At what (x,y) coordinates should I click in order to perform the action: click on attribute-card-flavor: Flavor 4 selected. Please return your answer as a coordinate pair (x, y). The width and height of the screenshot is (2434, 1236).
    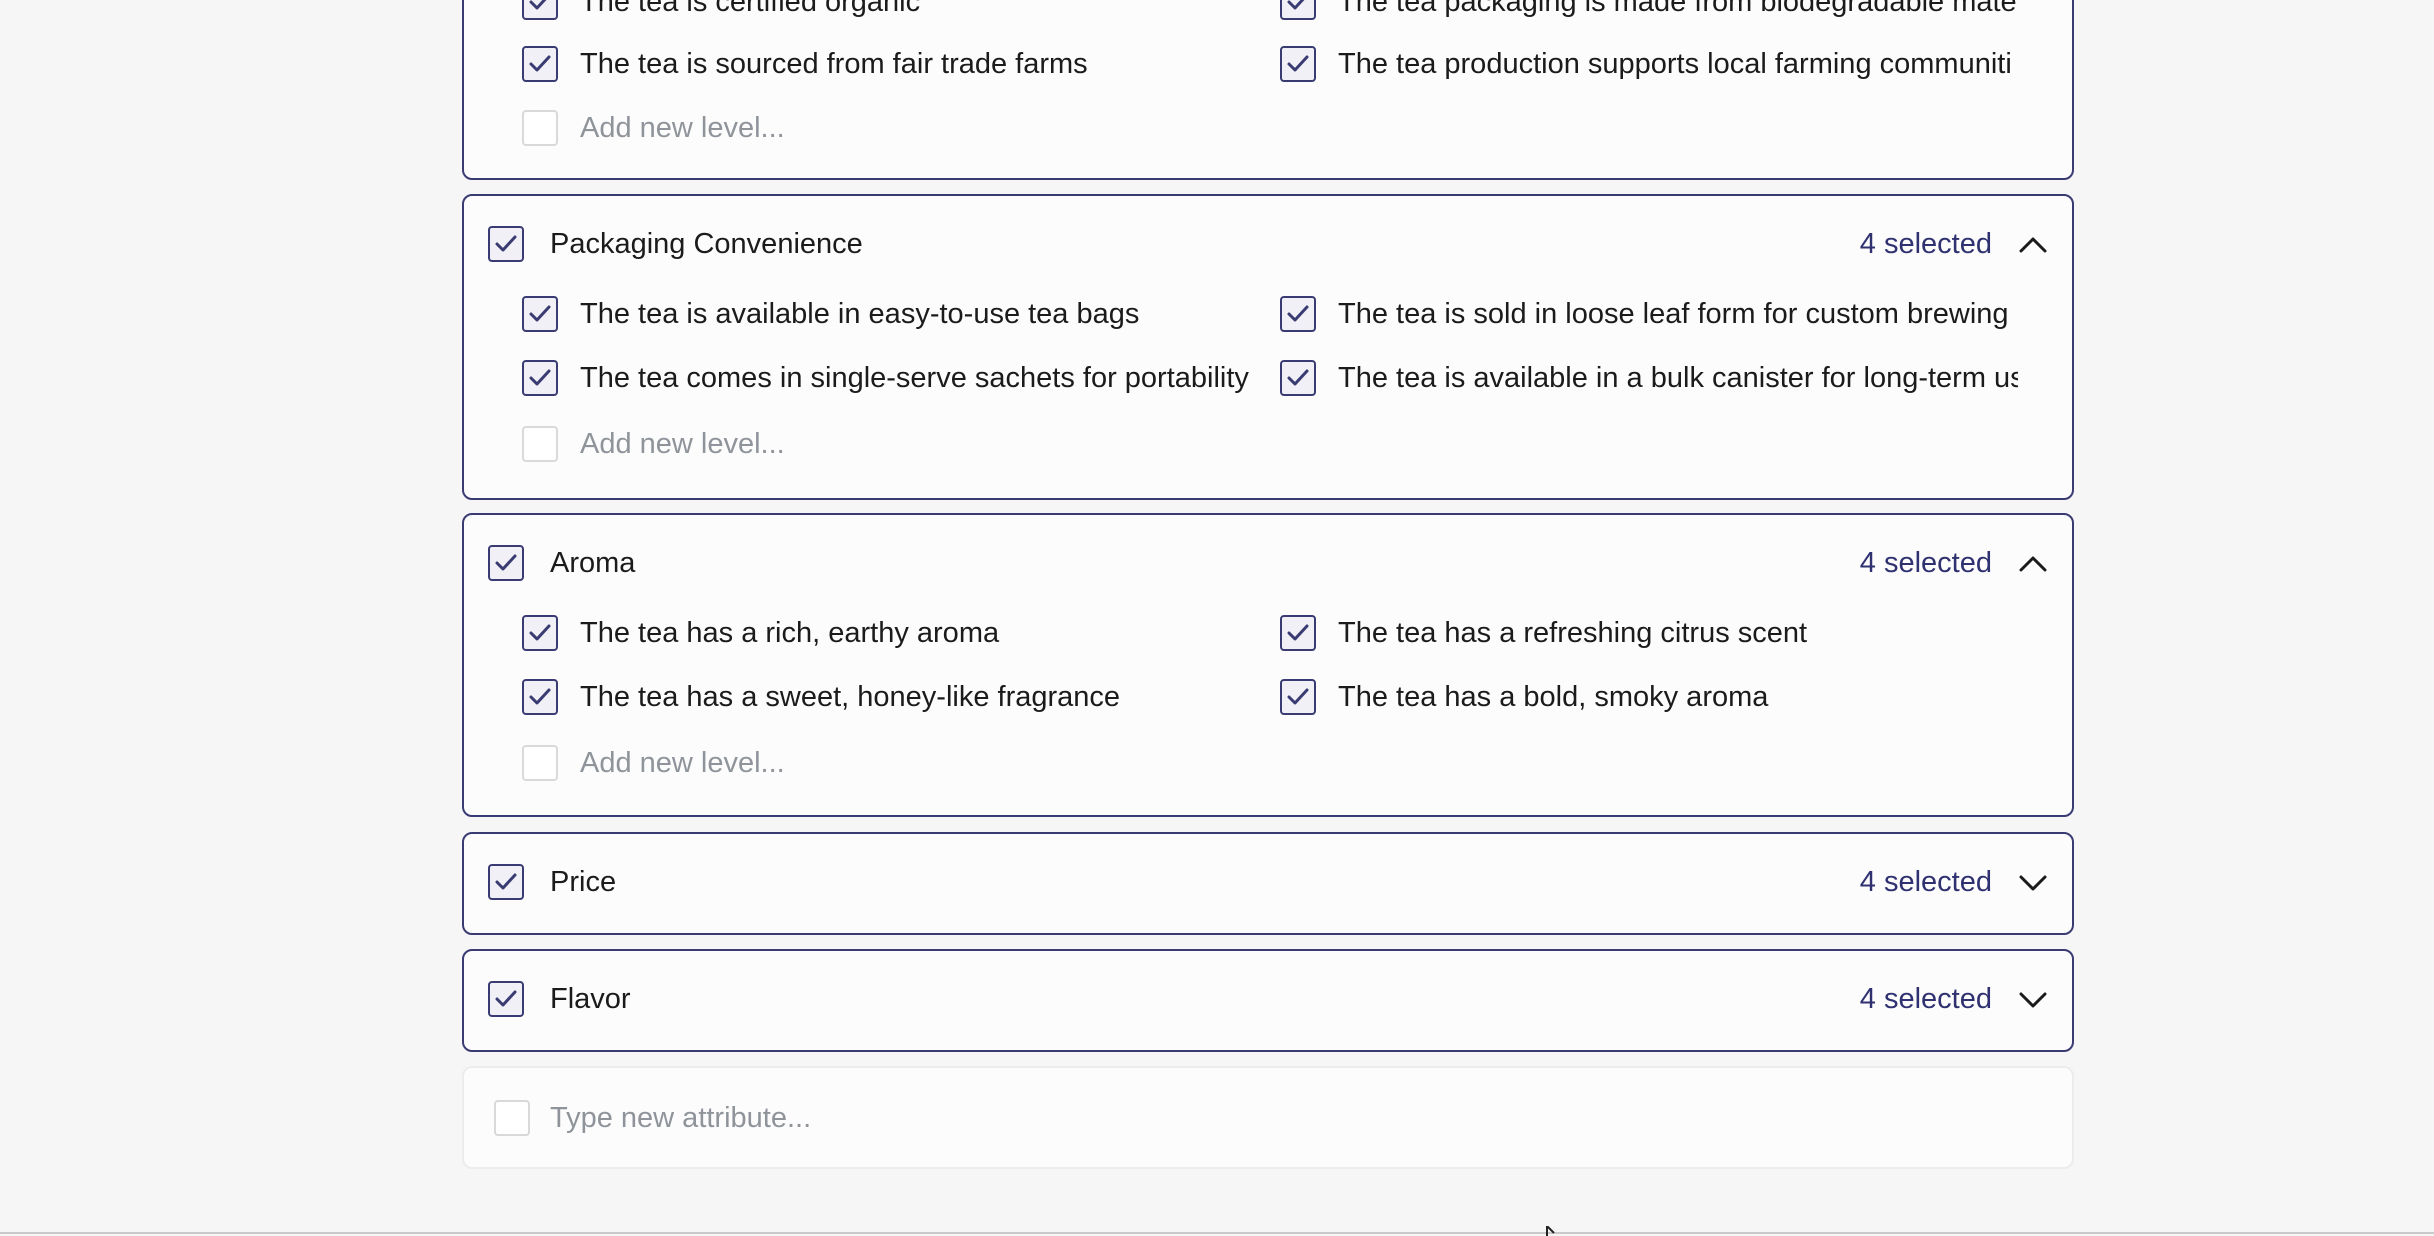
    Looking at the image, I should click on (1268, 1000).